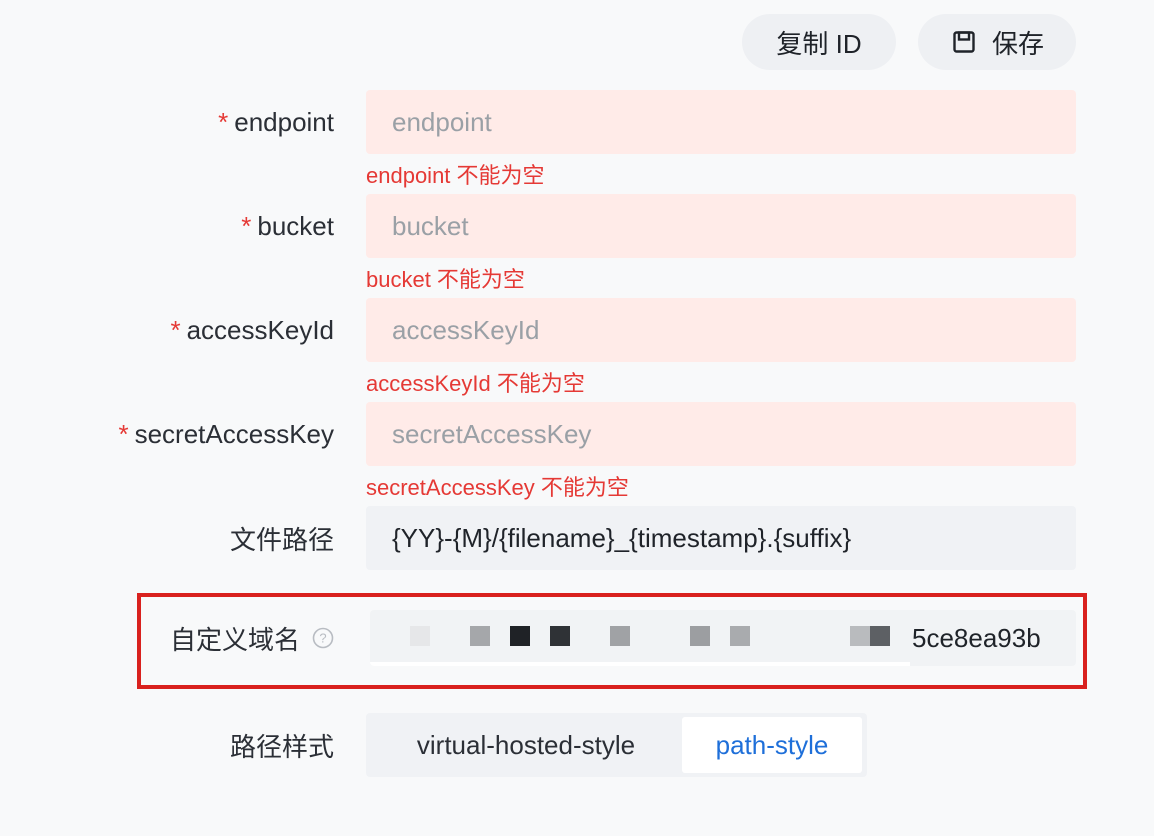  I want to click on field-label-access-key-id: * accessKeyId, so click(252, 329).